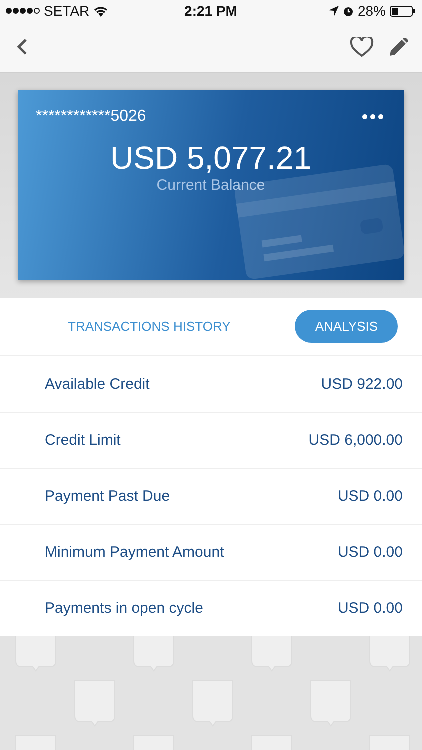 This screenshot has width=422, height=750. I want to click on alarm-icon, so click(348, 11).